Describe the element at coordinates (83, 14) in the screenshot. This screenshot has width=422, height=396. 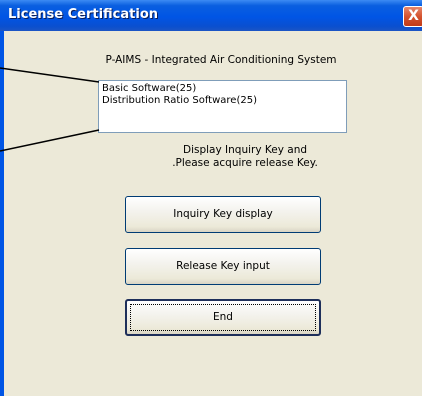
I see `window-title: License Certification` at that location.